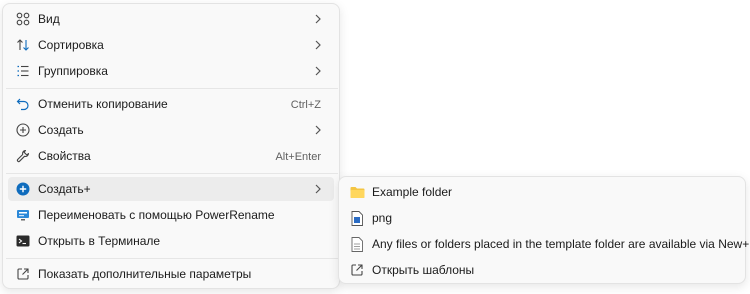  I want to click on image-file-icon, so click(357, 218).